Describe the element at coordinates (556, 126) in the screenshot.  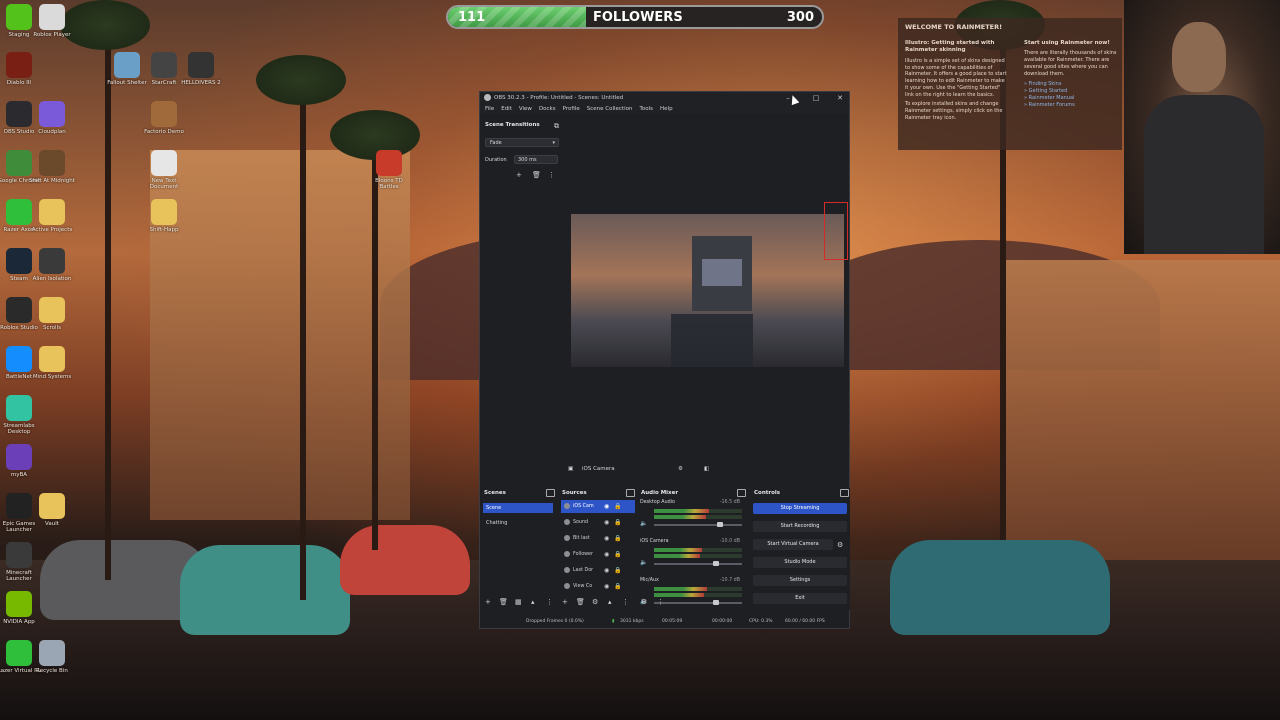
I see `dock-float-icon: ⧉` at that location.